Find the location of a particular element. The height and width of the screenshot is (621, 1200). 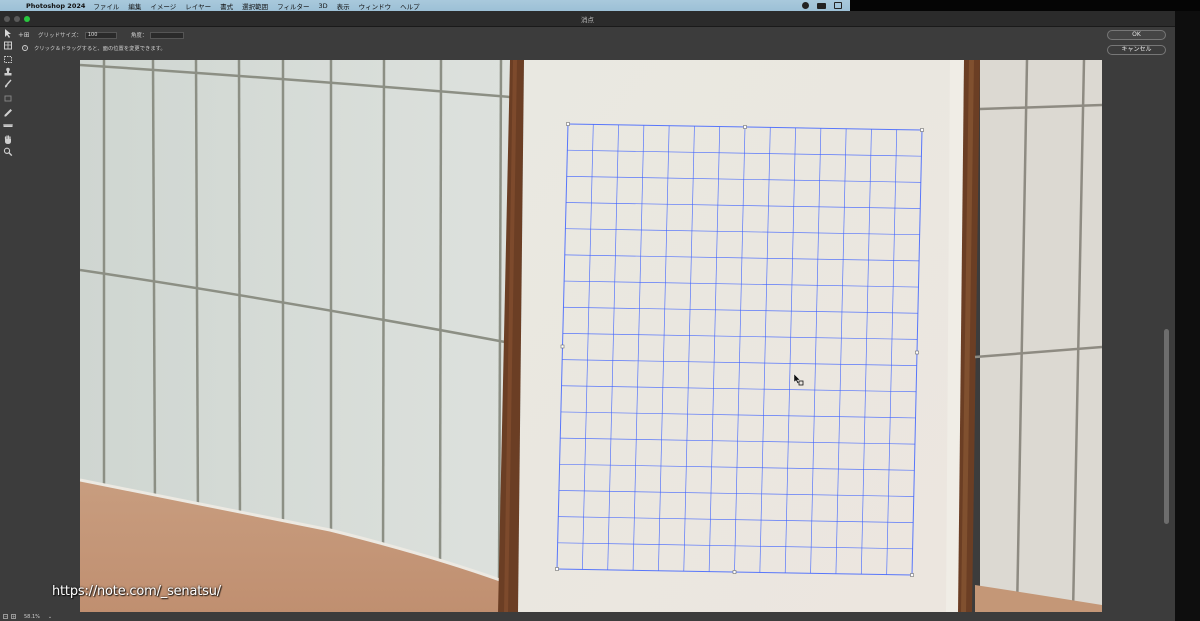

create-plane-tool-icon is located at coordinates (8, 45).